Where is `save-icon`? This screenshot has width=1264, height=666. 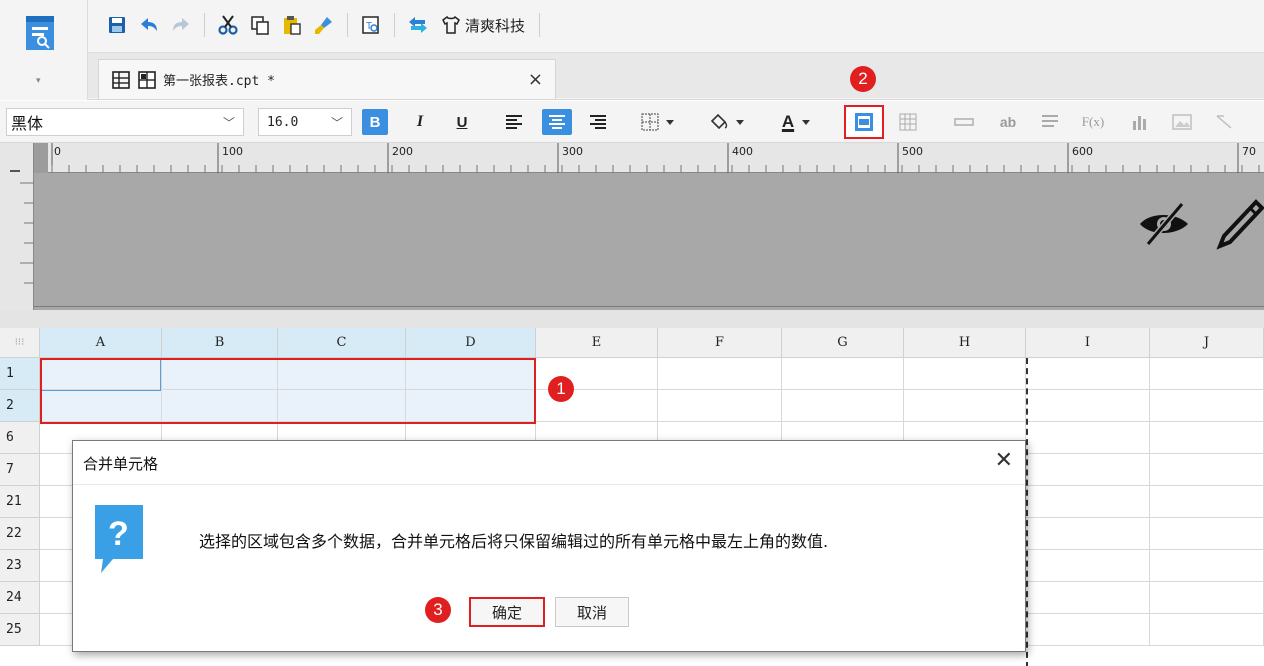 save-icon is located at coordinates (117, 25).